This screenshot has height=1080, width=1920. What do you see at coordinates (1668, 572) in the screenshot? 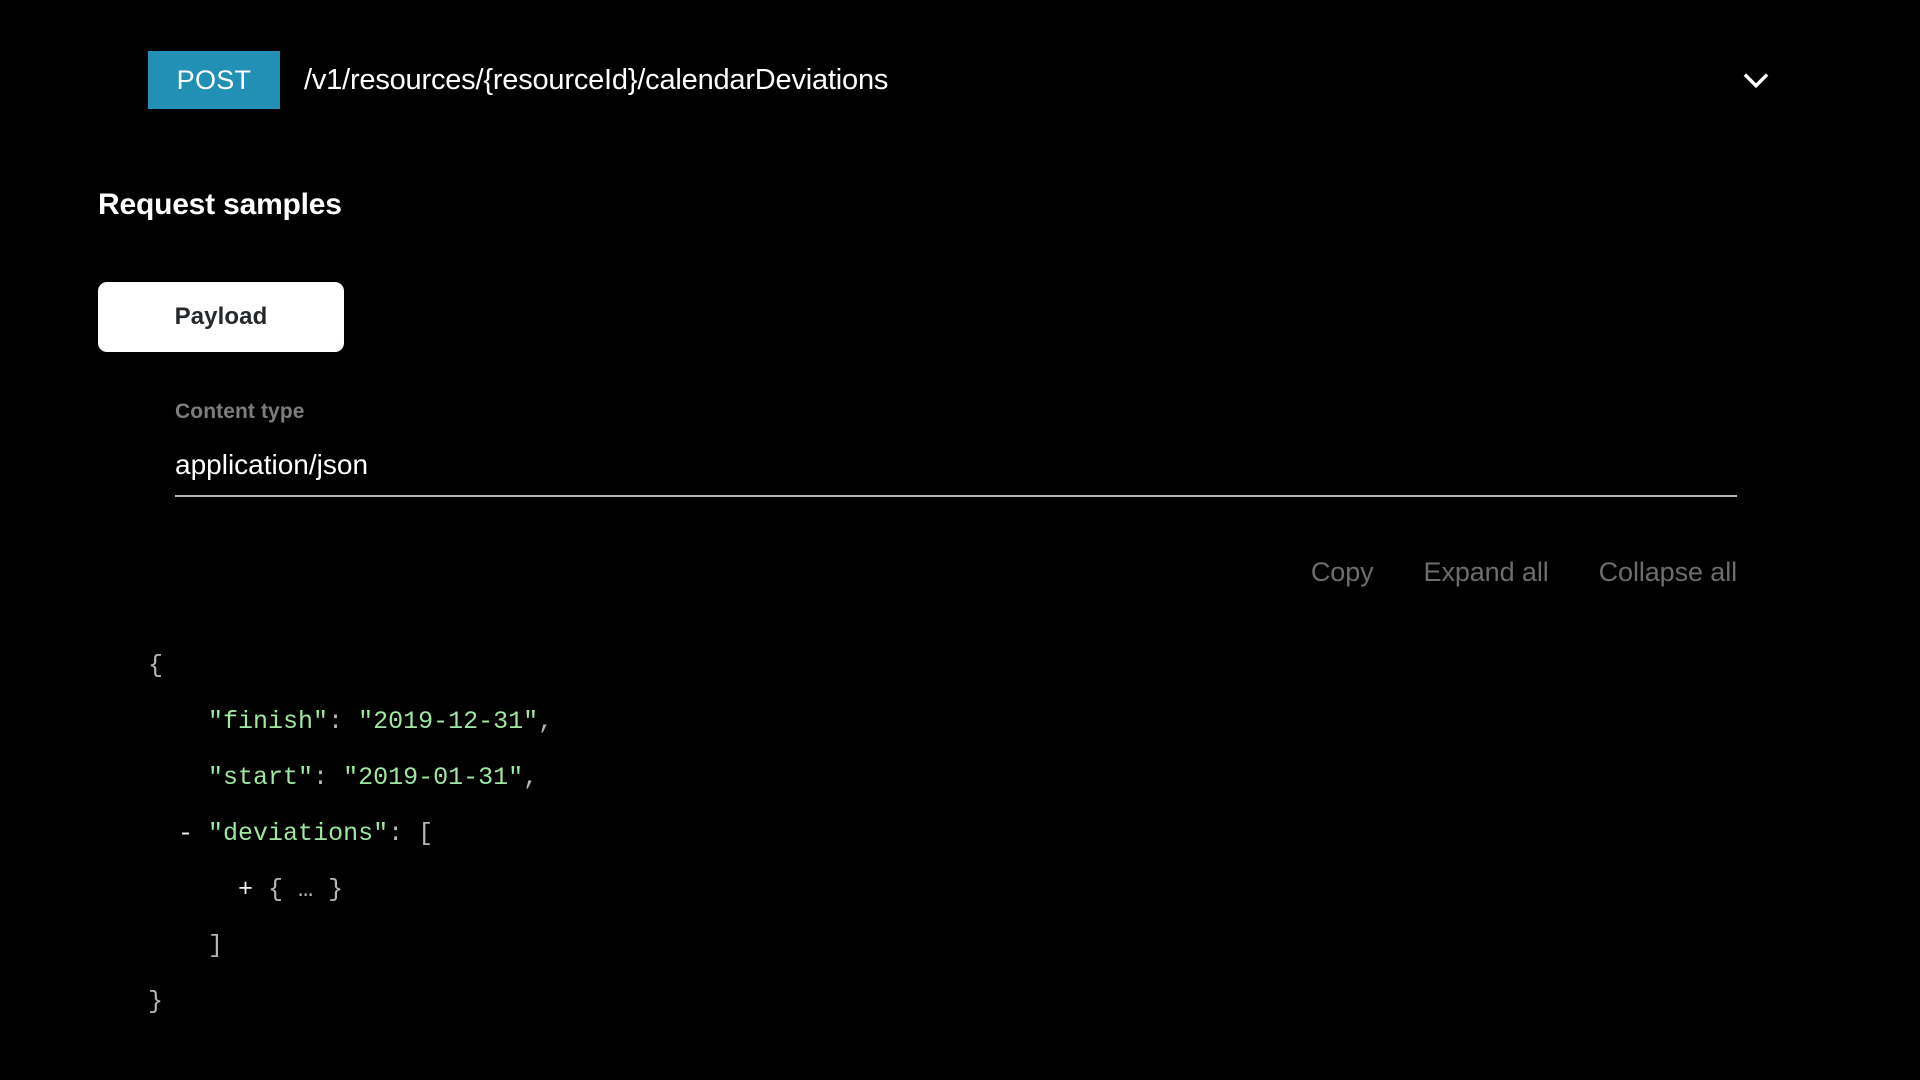
I see `collapse-all-button: Collapse all` at bounding box center [1668, 572].